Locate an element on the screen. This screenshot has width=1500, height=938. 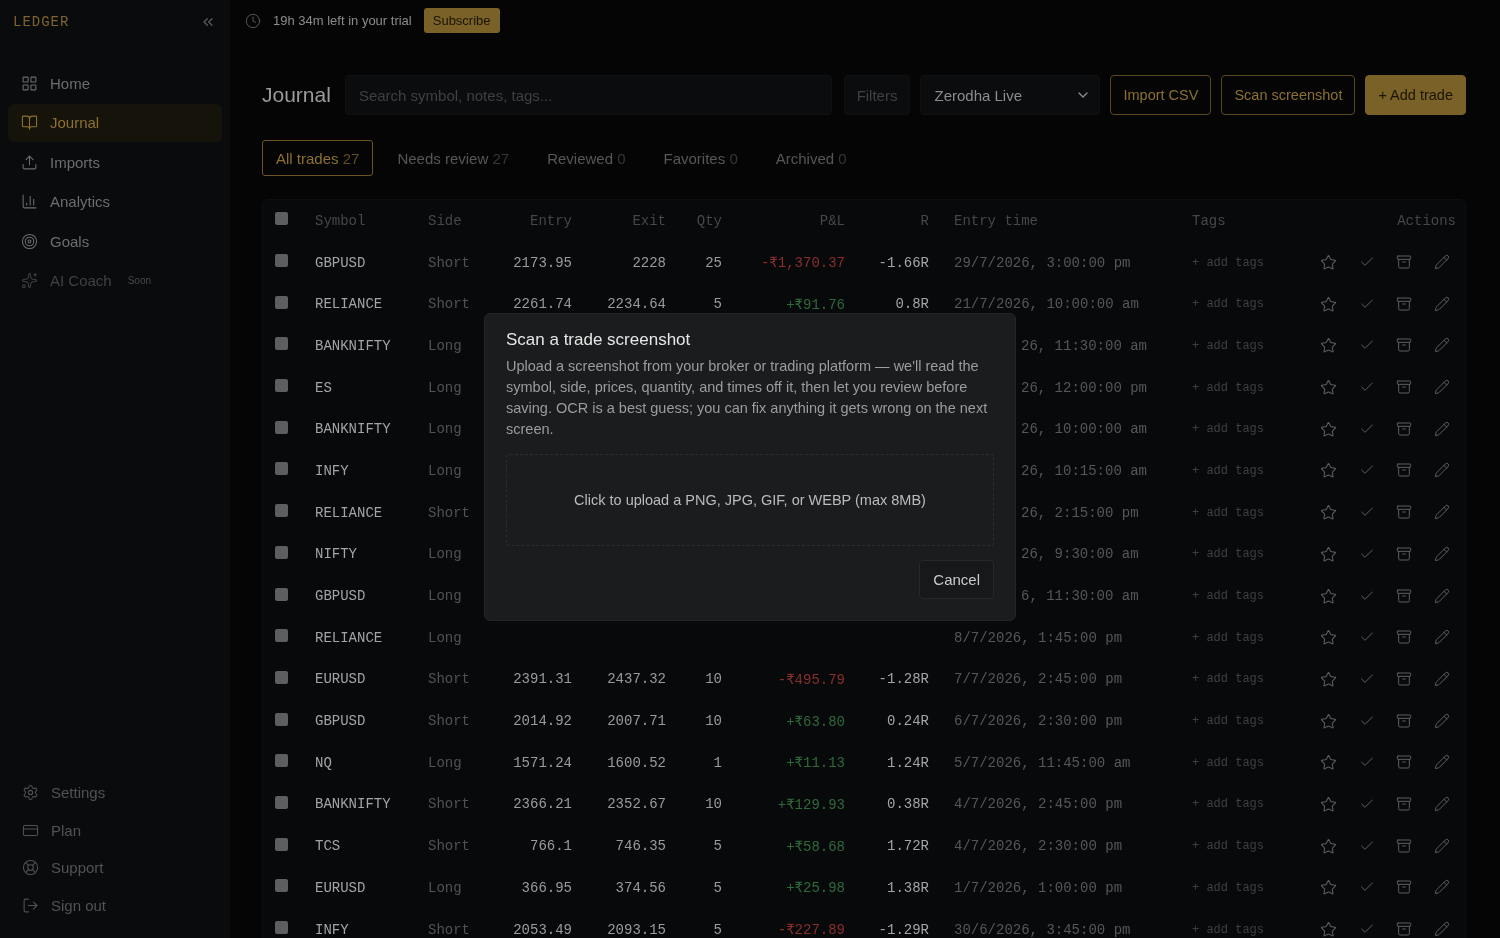
account-select: Zerodha Live is located at coordinates (1010, 95).